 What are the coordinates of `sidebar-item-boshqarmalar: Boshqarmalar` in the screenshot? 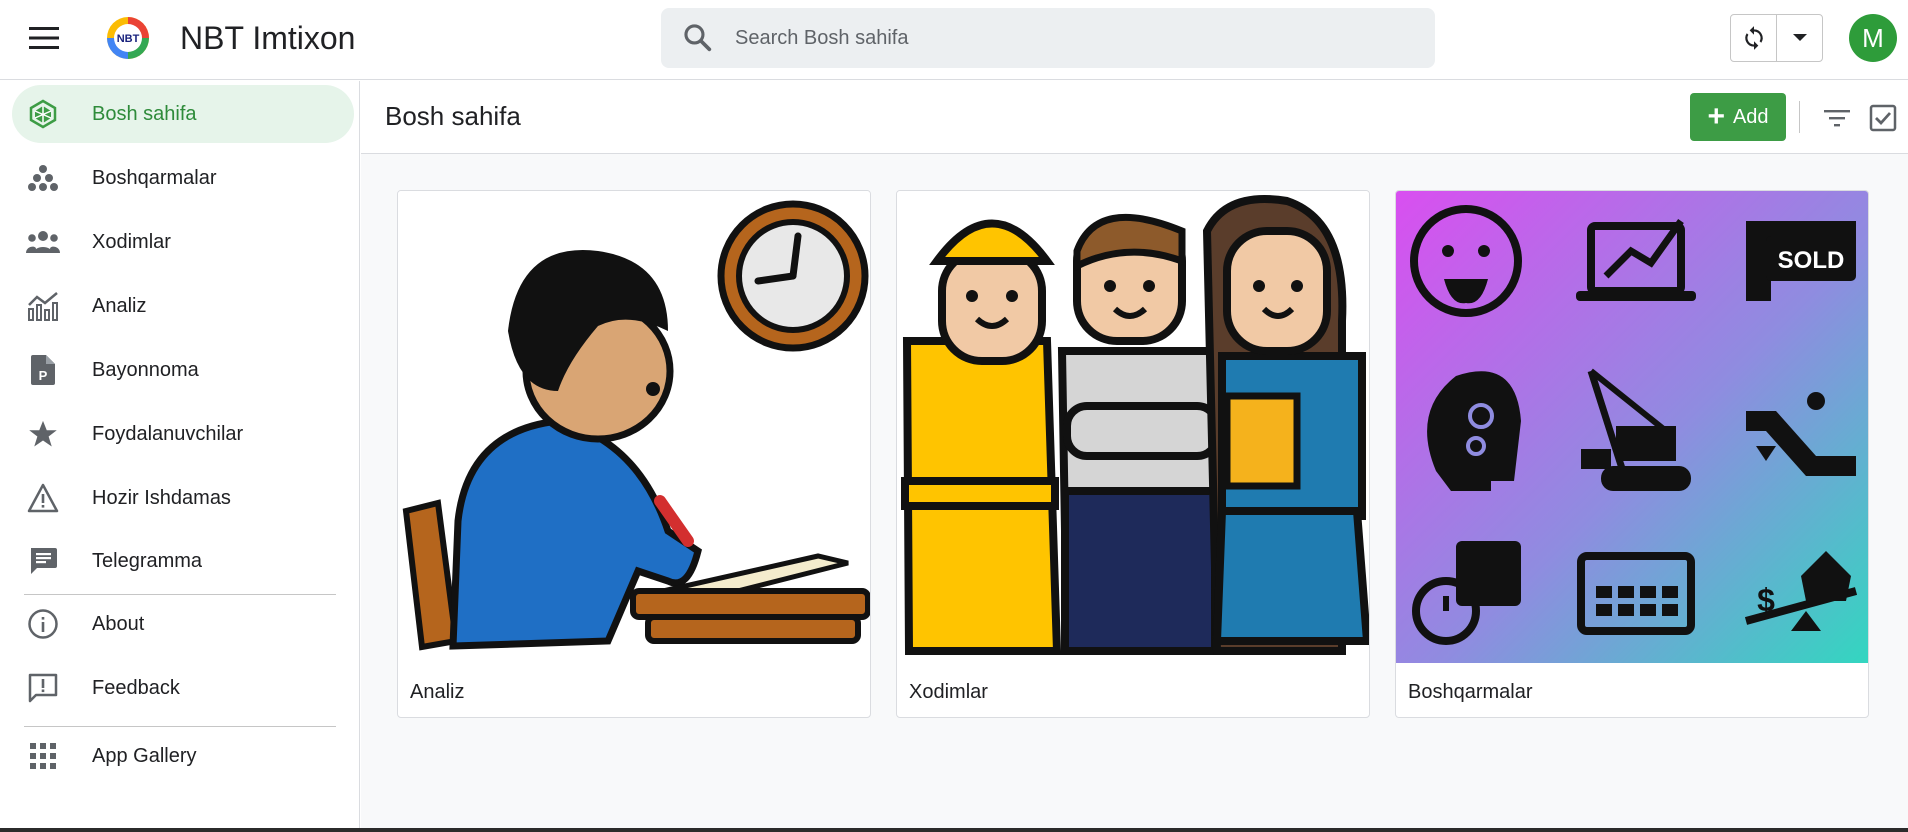 It's located at (183, 178).